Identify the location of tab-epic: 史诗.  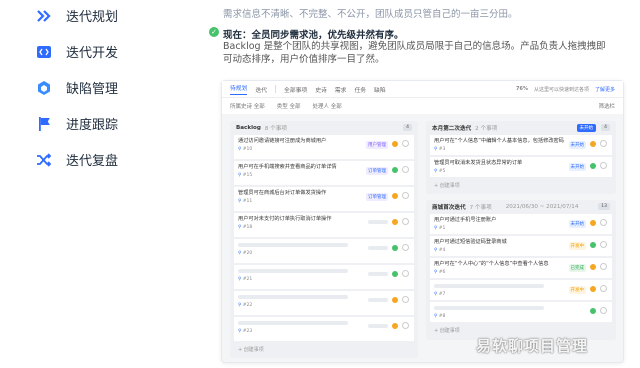
(321, 89).